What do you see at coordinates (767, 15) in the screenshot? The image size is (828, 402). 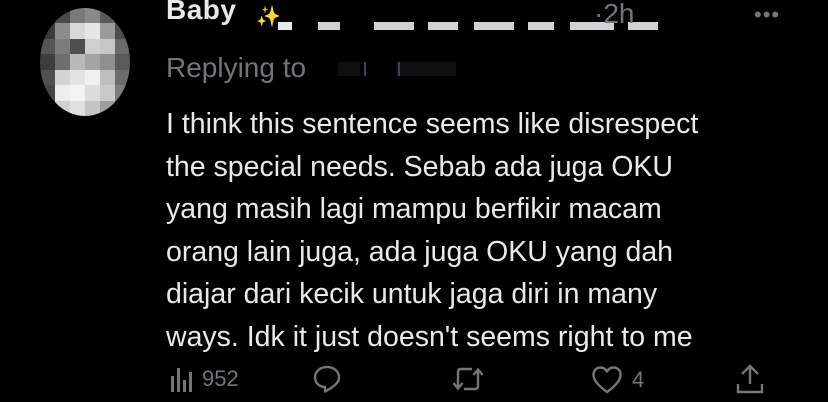 I see `more-options-icon: •••` at bounding box center [767, 15].